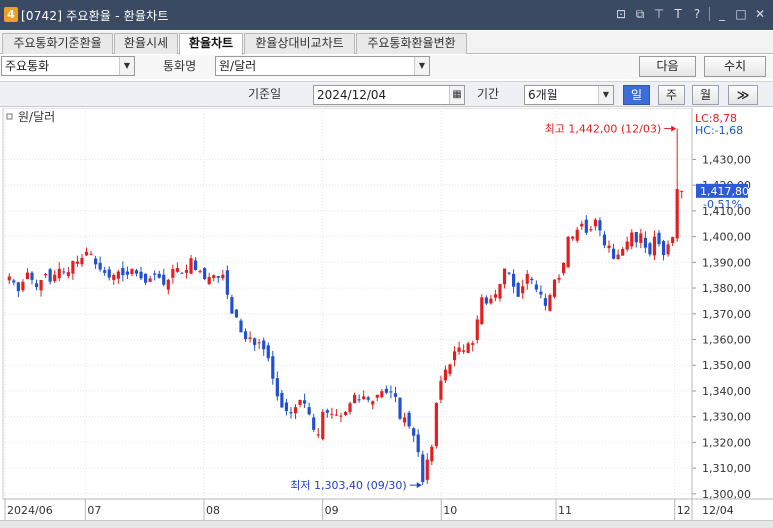 The height and width of the screenshot is (528, 773). I want to click on window-controls: ⊡ ⧉ ⊤ T ? _ □ ✕, so click(690, 14).